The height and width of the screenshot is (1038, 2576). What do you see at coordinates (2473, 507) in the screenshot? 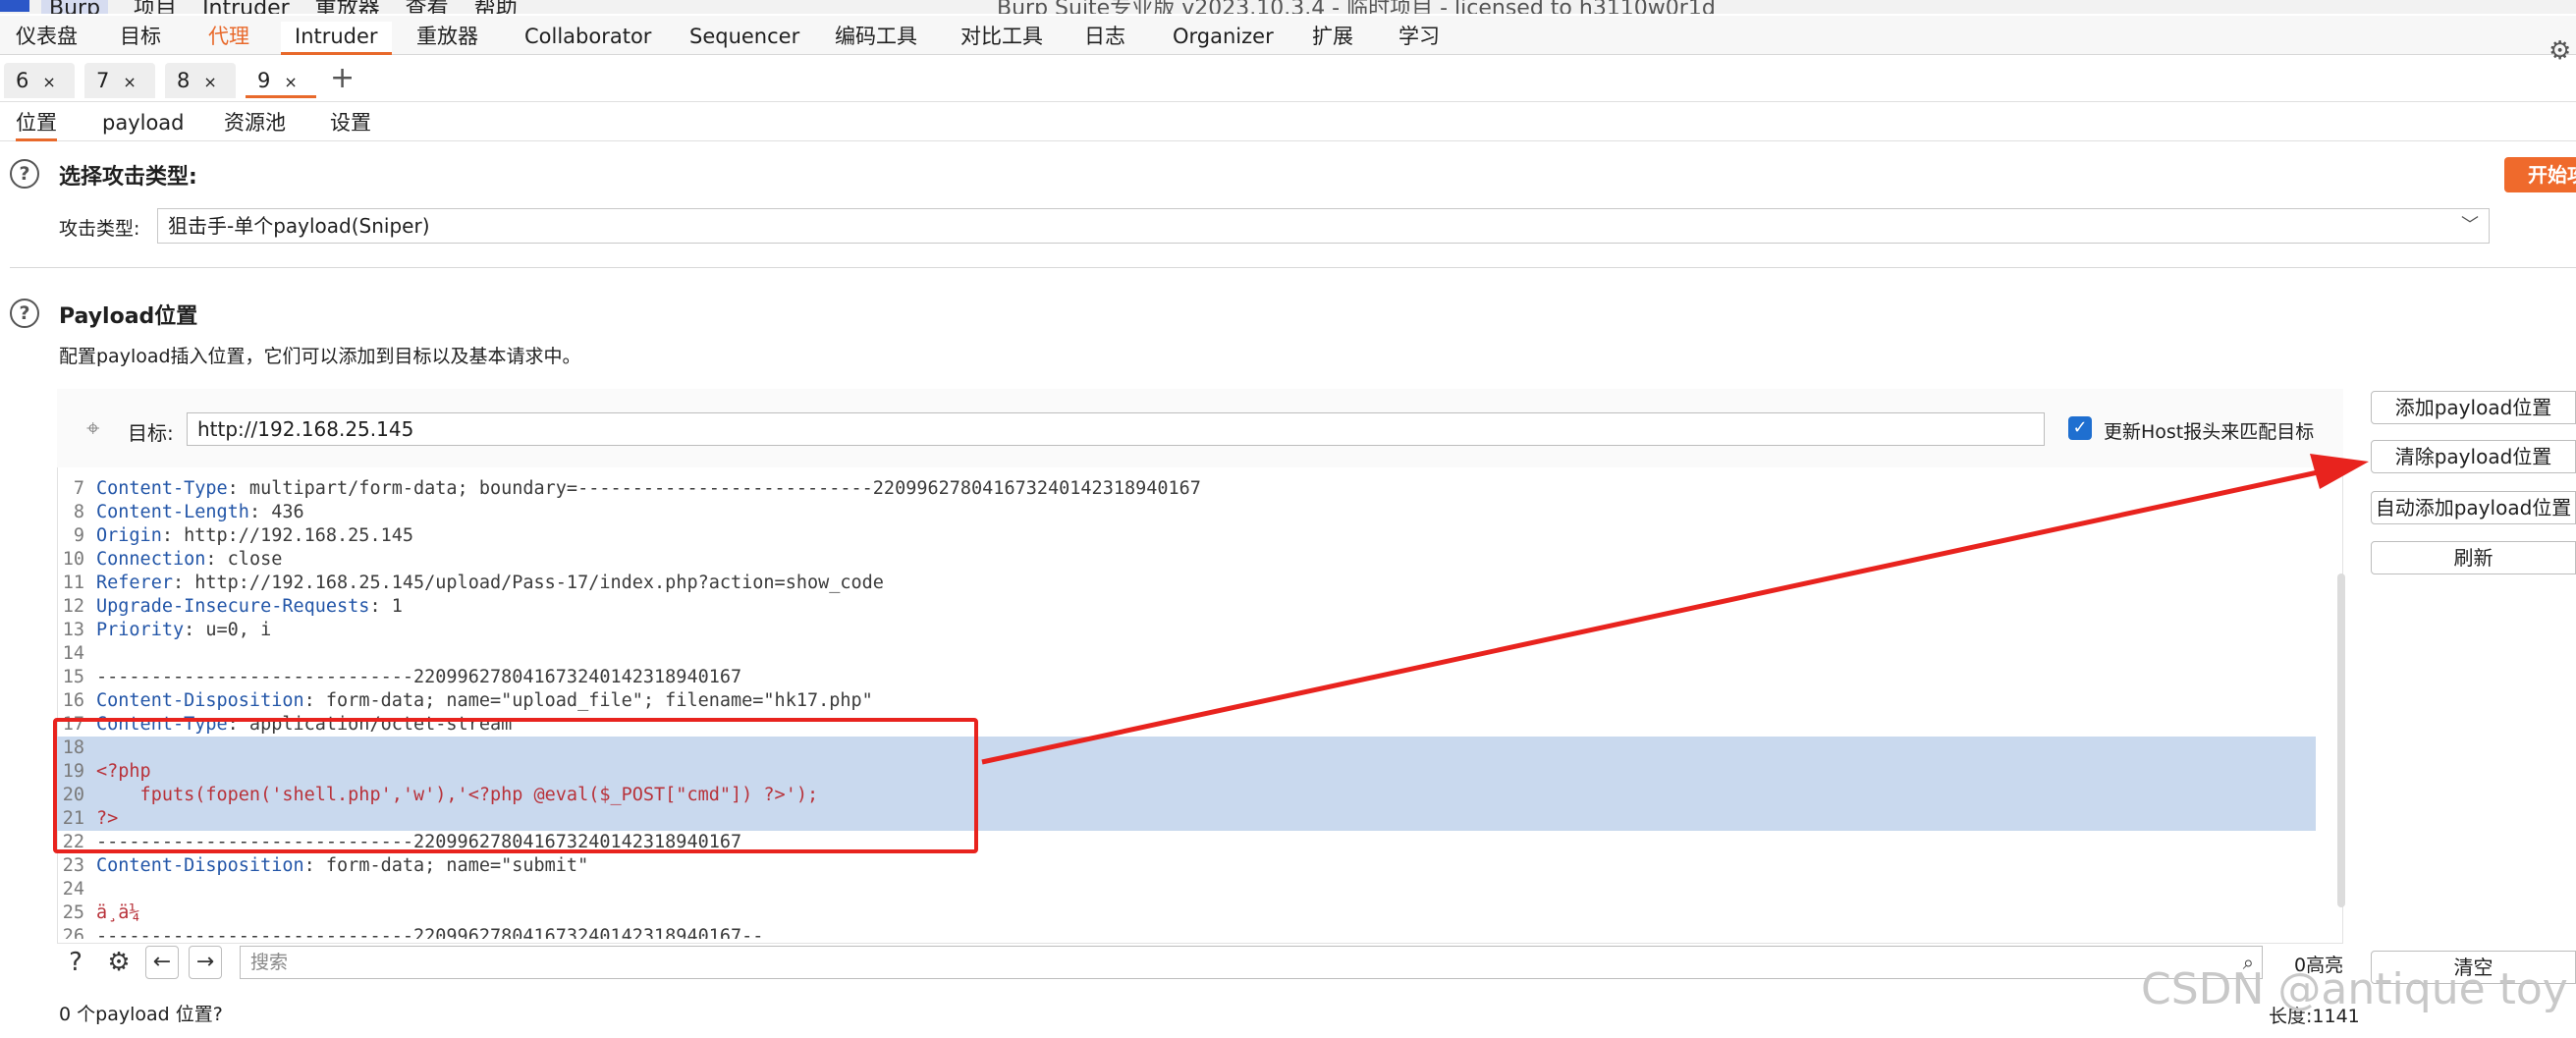
I see `auto-add-payload-position-button: 自动添加payload位置` at bounding box center [2473, 507].